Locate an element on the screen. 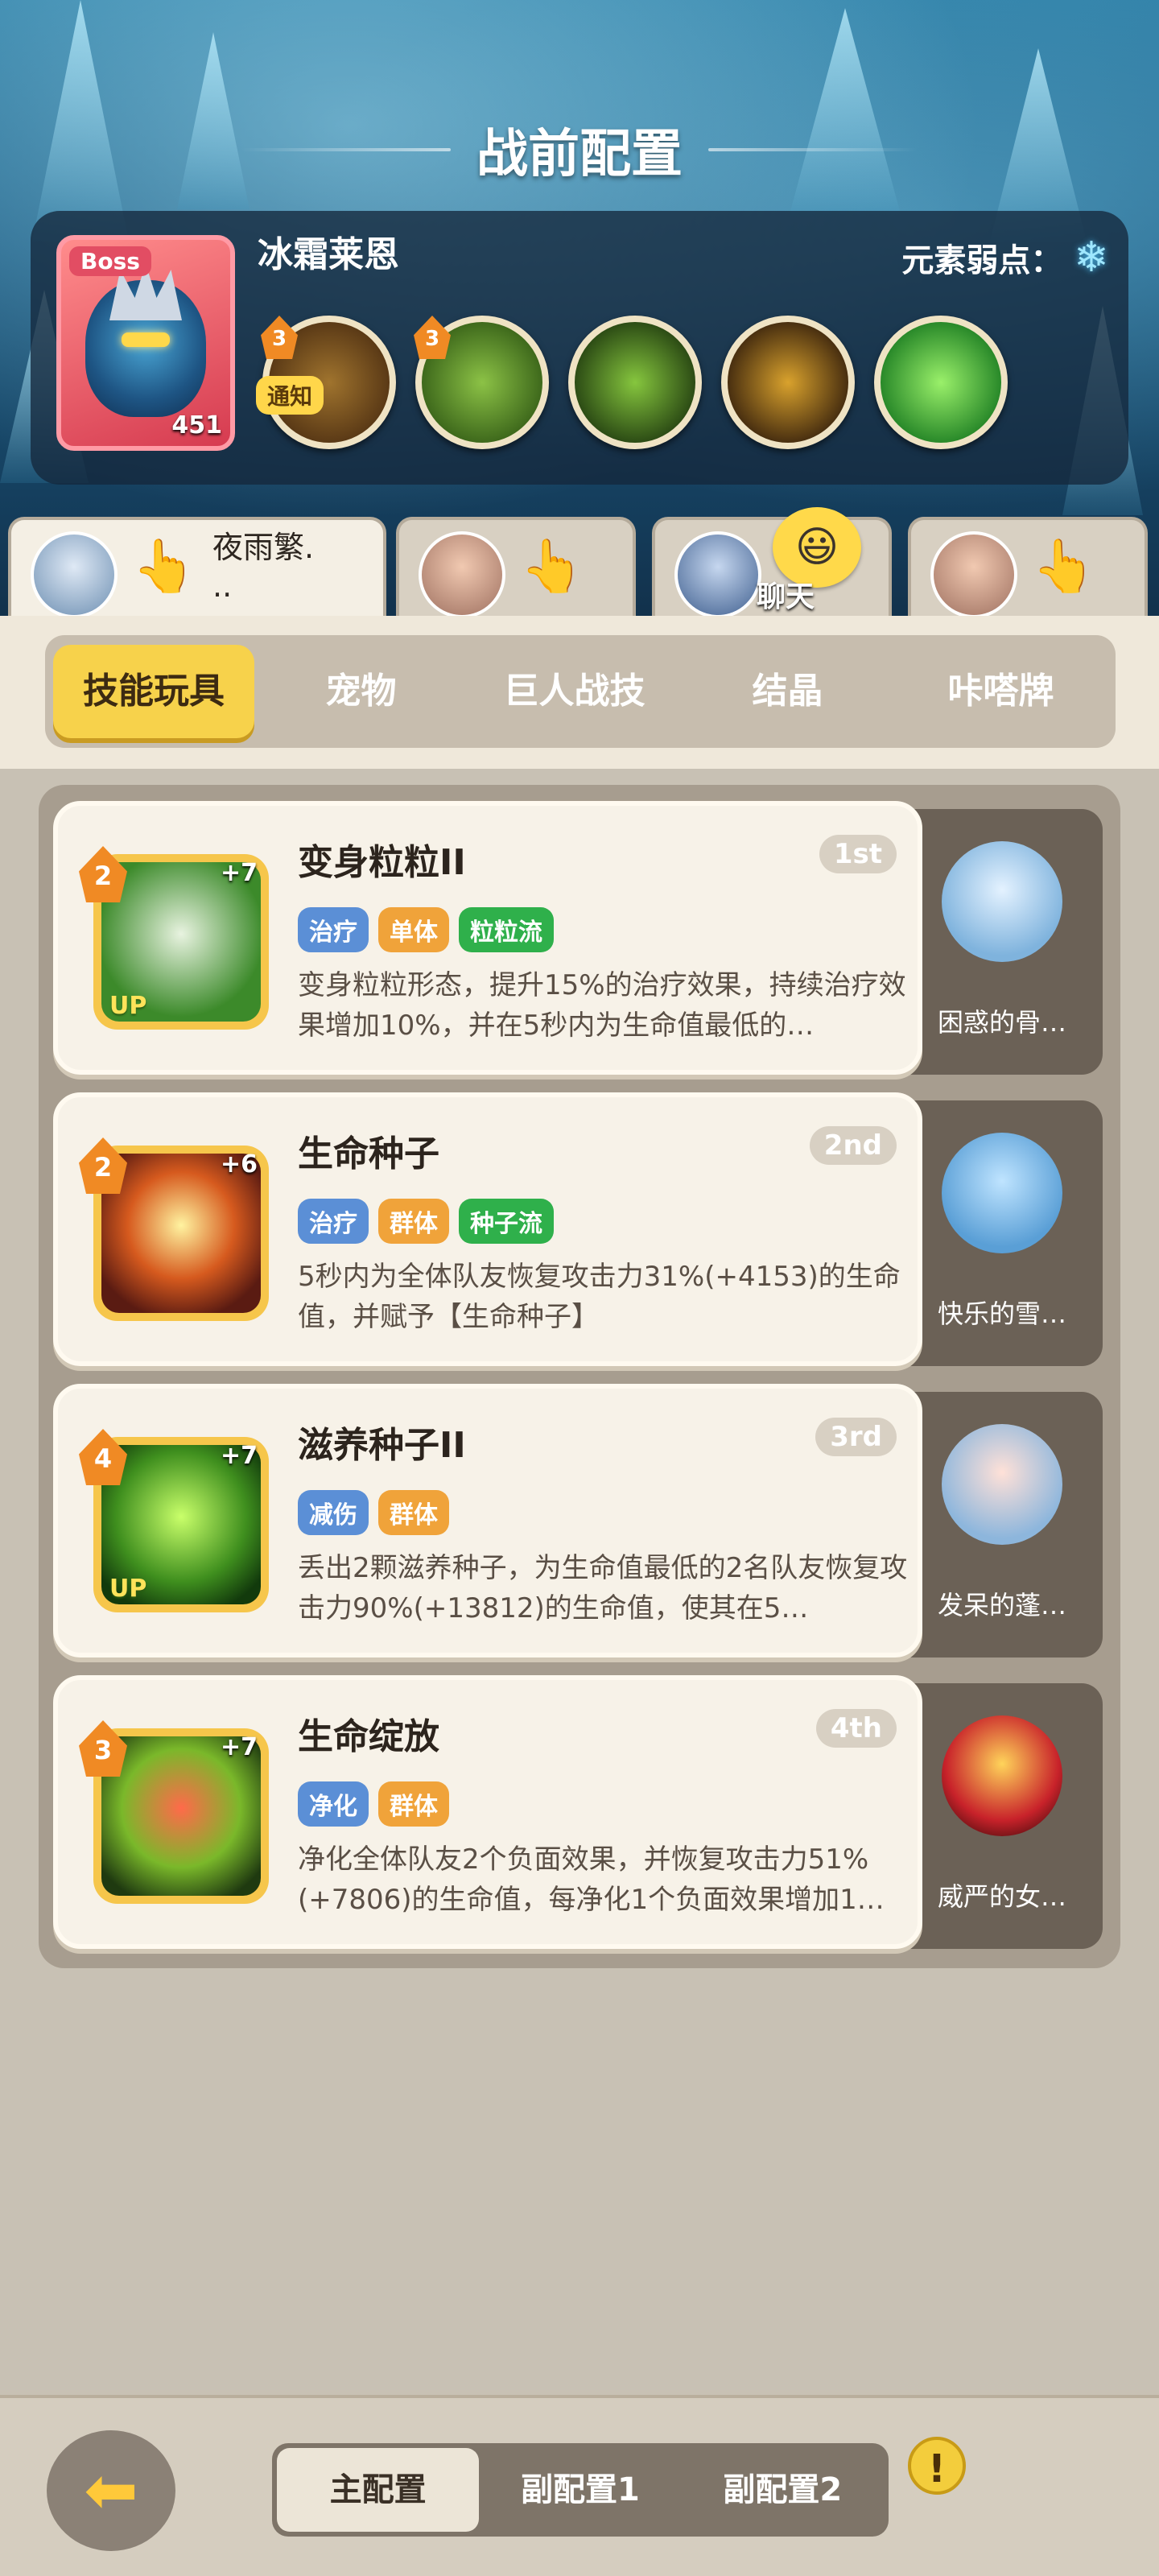  tab-crystals: 结晶 is located at coordinates (787, 691).